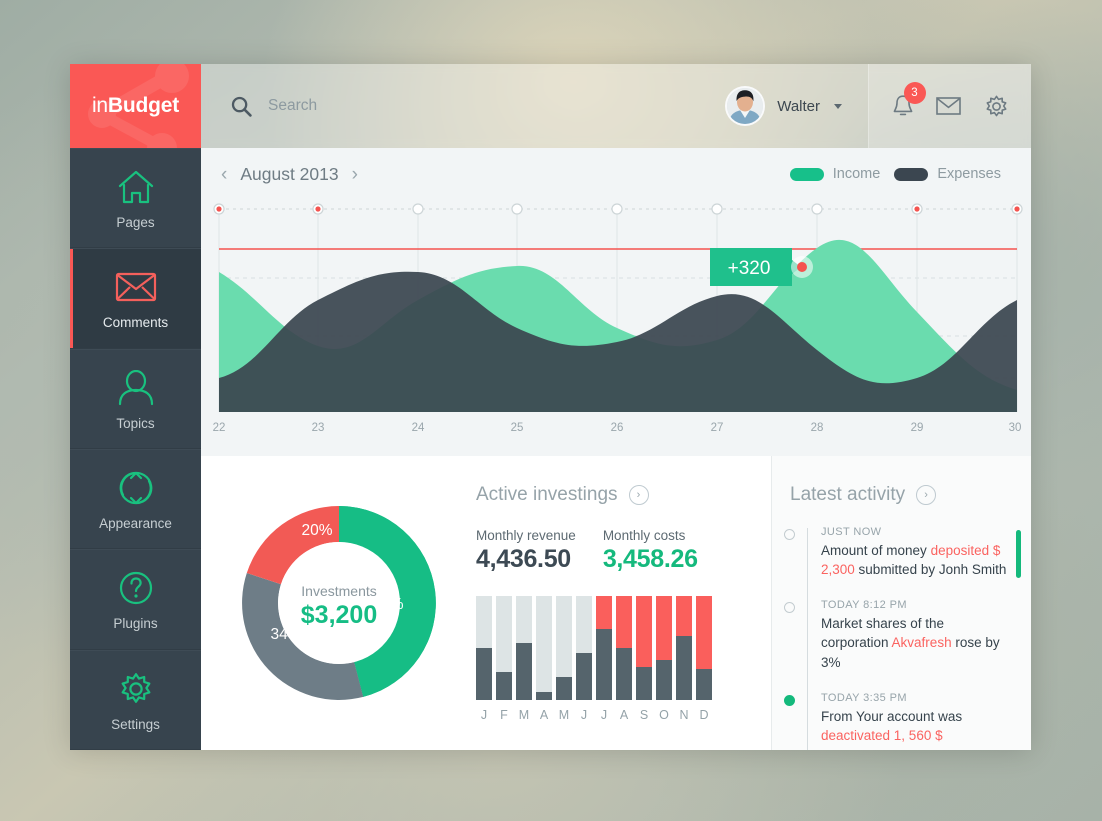  What do you see at coordinates (684, 715) in the screenshot?
I see `bar-label: N` at bounding box center [684, 715].